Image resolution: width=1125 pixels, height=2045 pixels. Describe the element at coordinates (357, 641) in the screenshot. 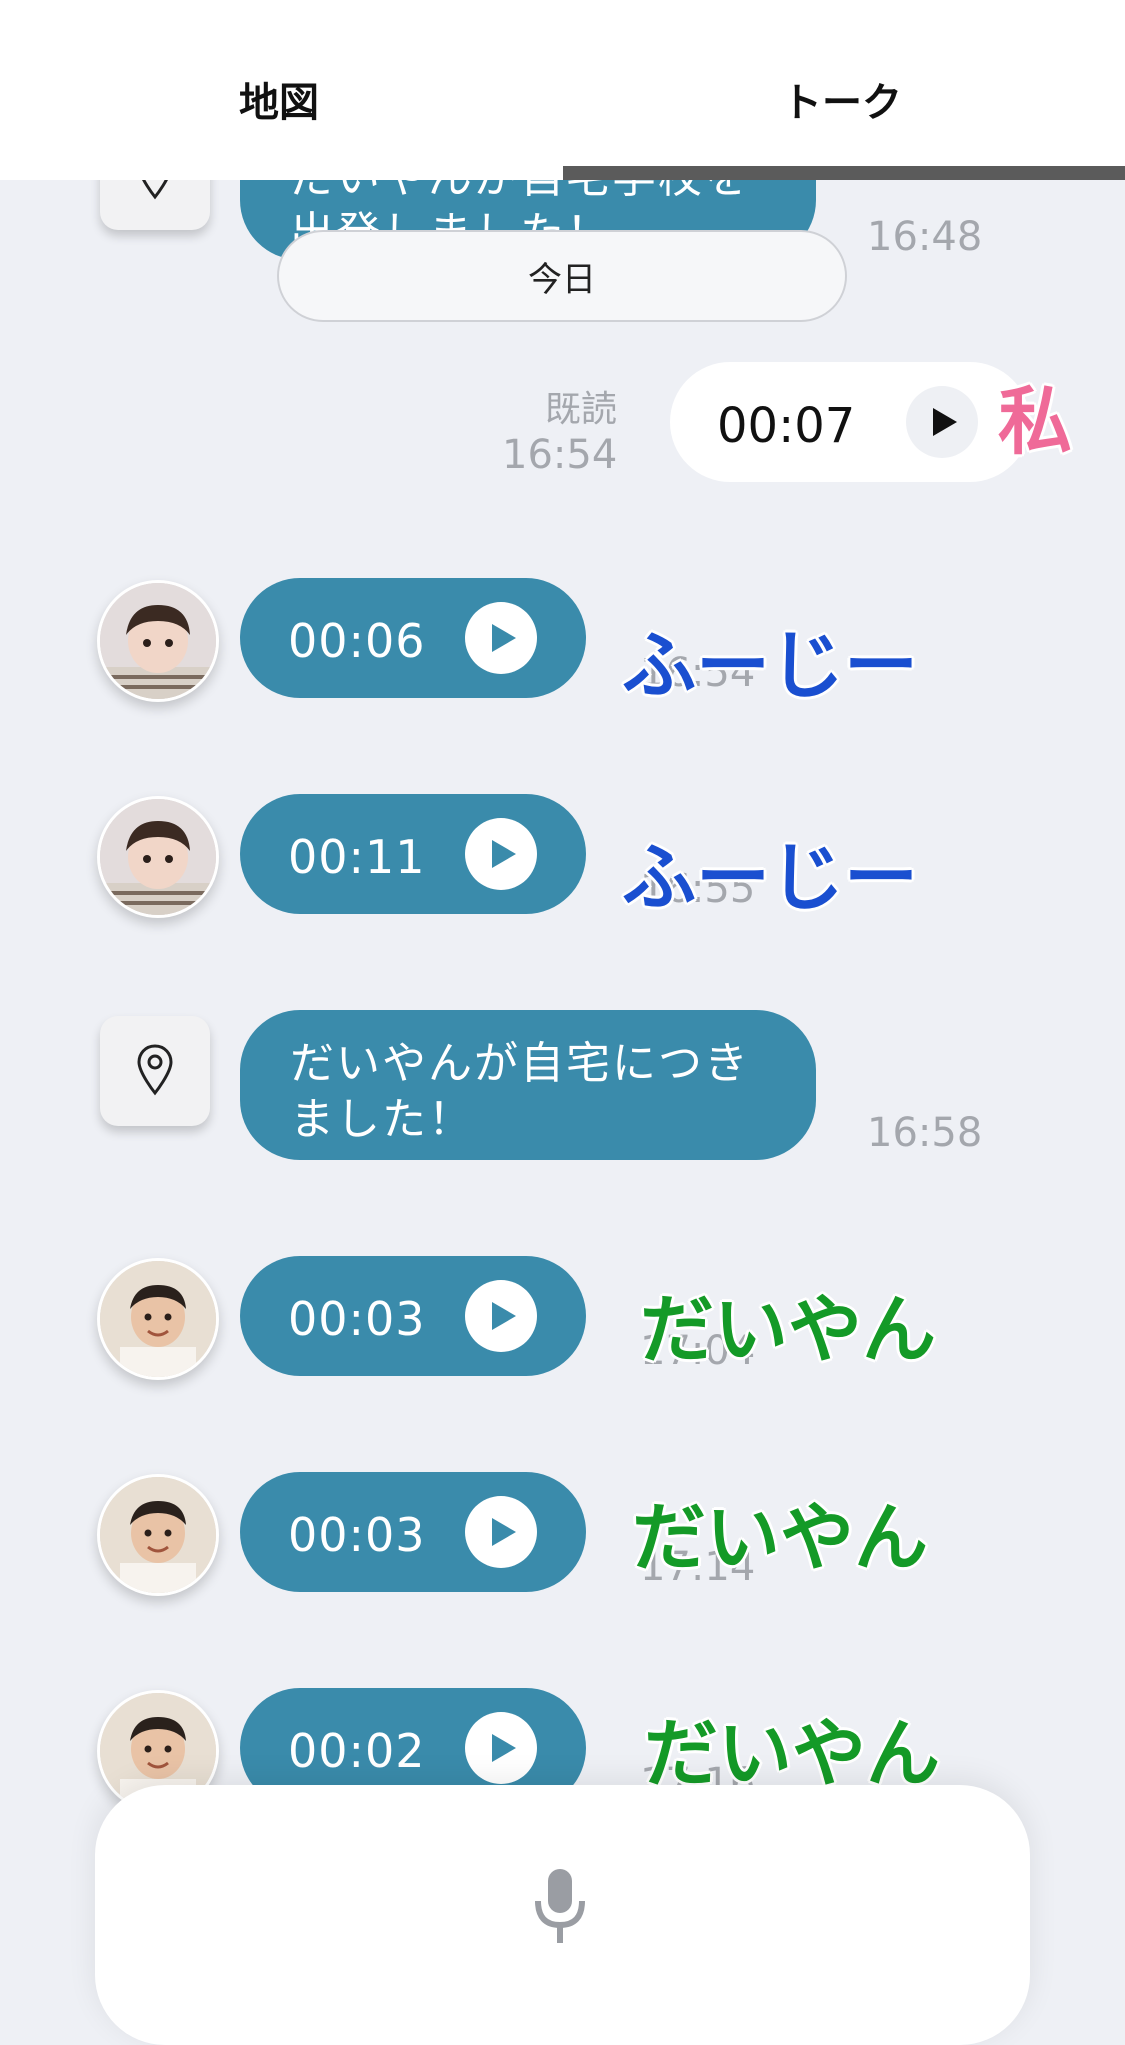

I see `voice-duration: 00:06` at that location.